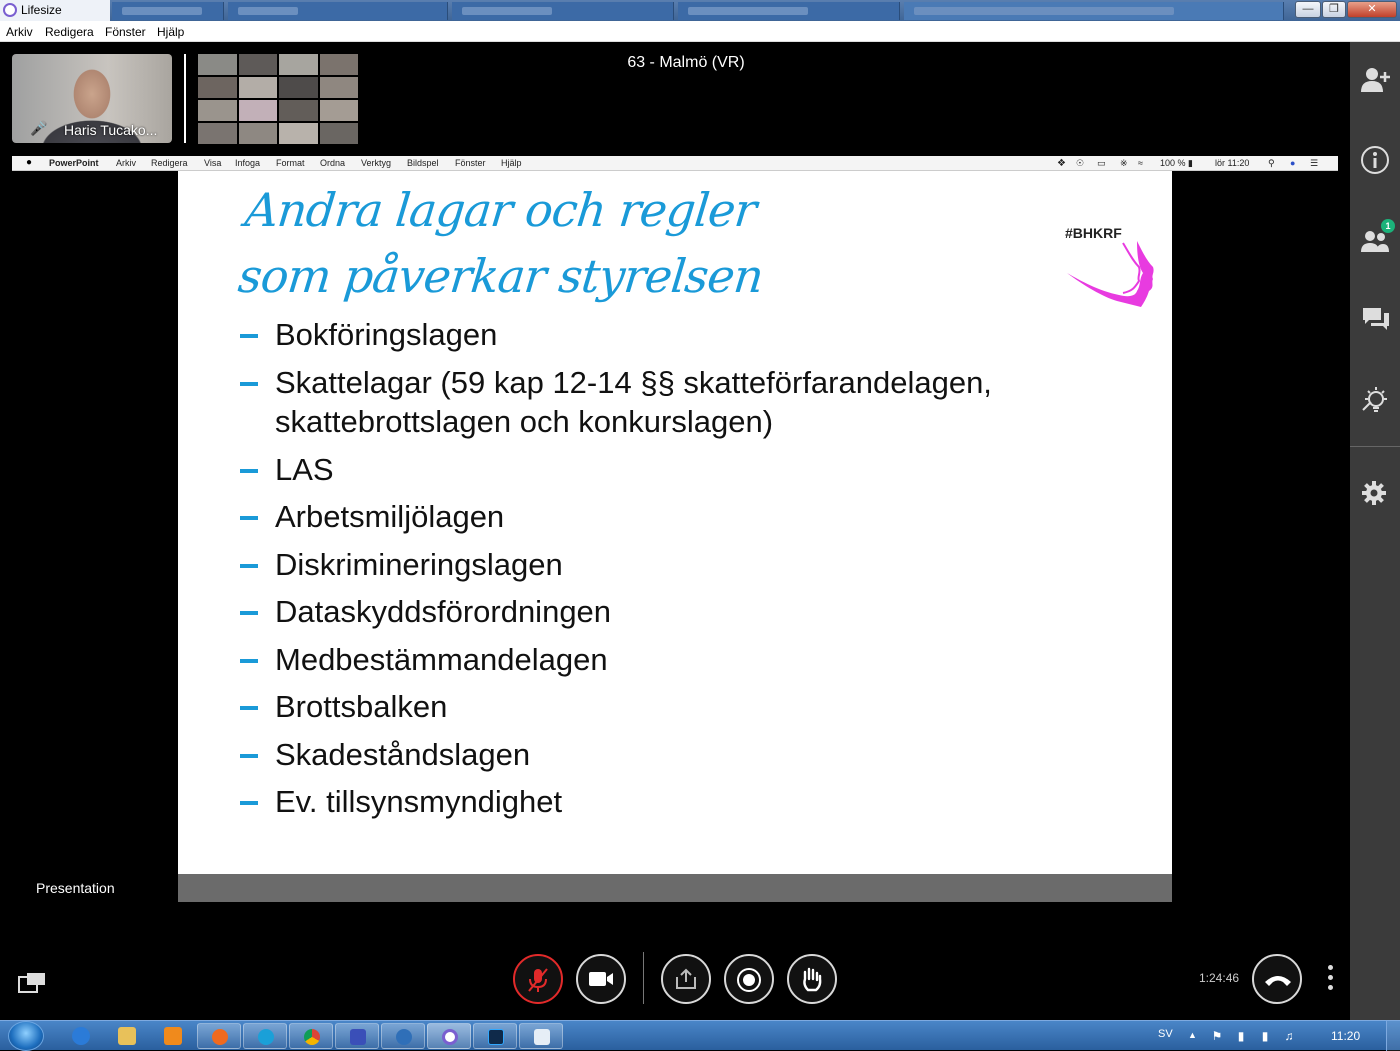 The image size is (1400, 1051). I want to click on presentation-label: Presentation, so click(75, 888).